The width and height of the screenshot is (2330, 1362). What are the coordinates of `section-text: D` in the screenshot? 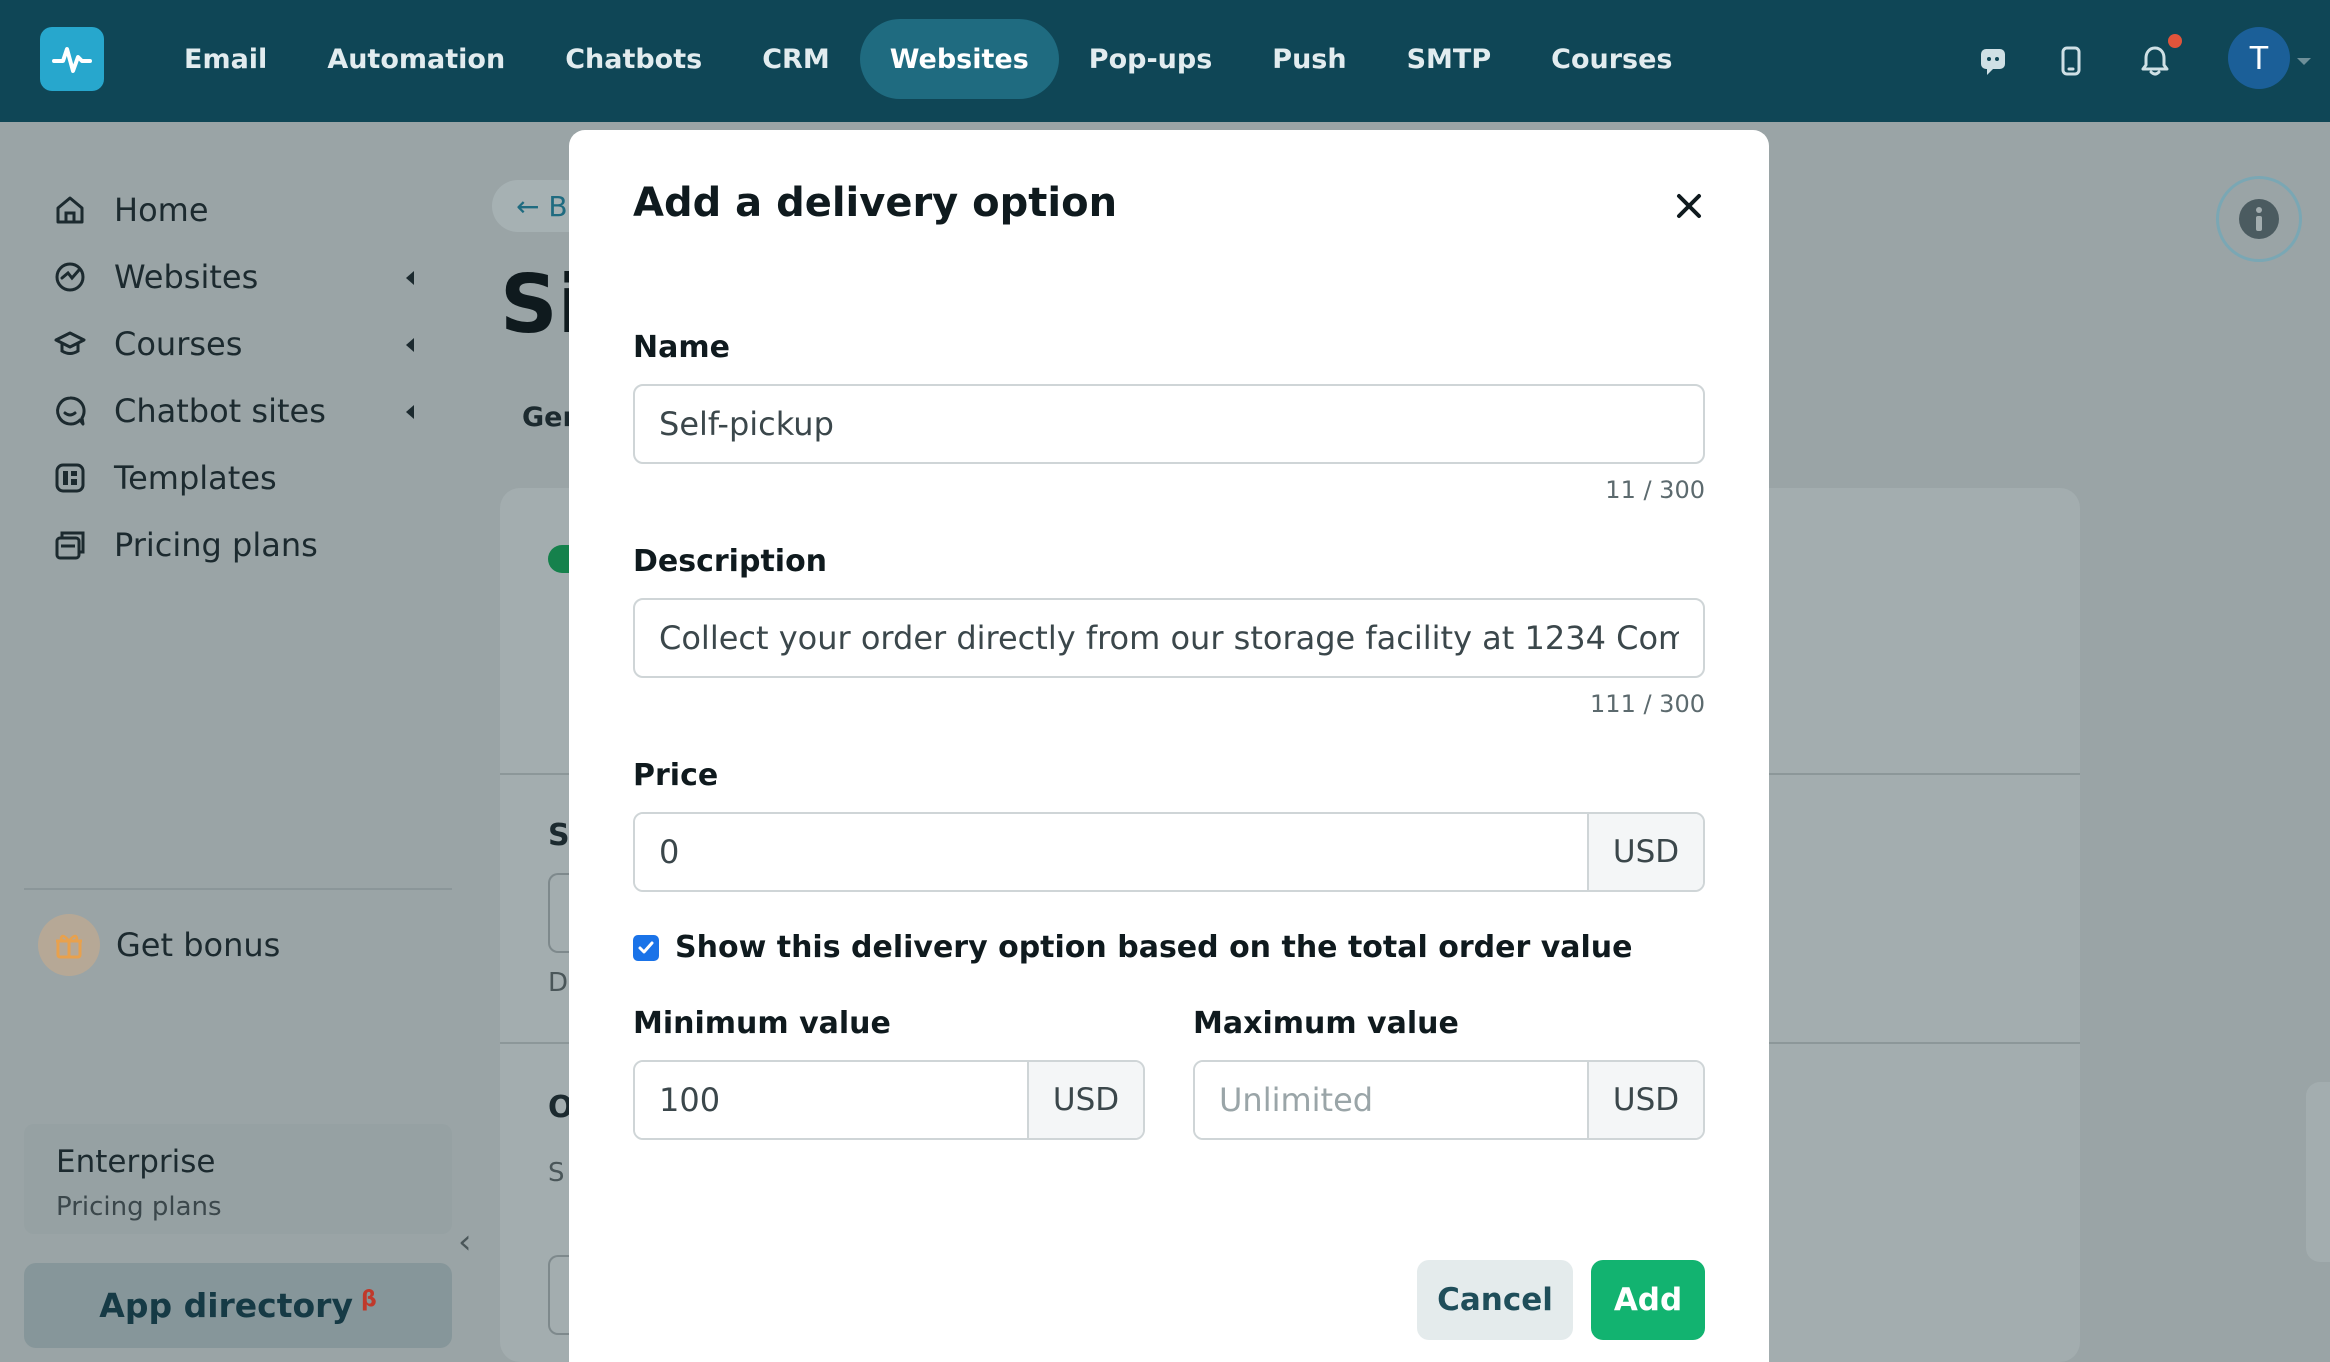 It's located at (558, 983).